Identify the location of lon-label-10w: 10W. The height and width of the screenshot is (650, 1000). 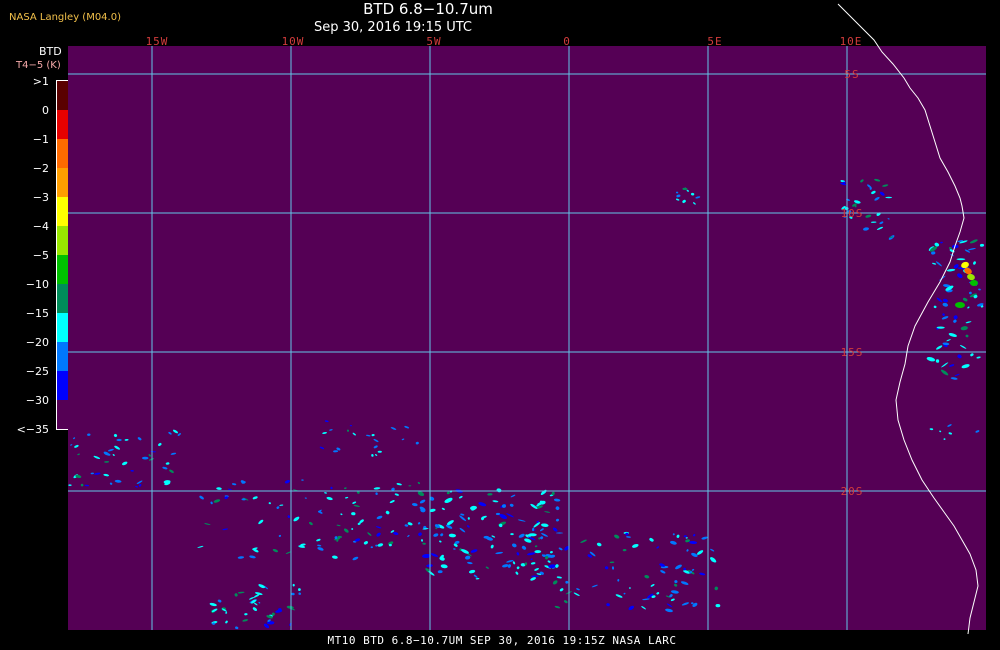
(293, 41).